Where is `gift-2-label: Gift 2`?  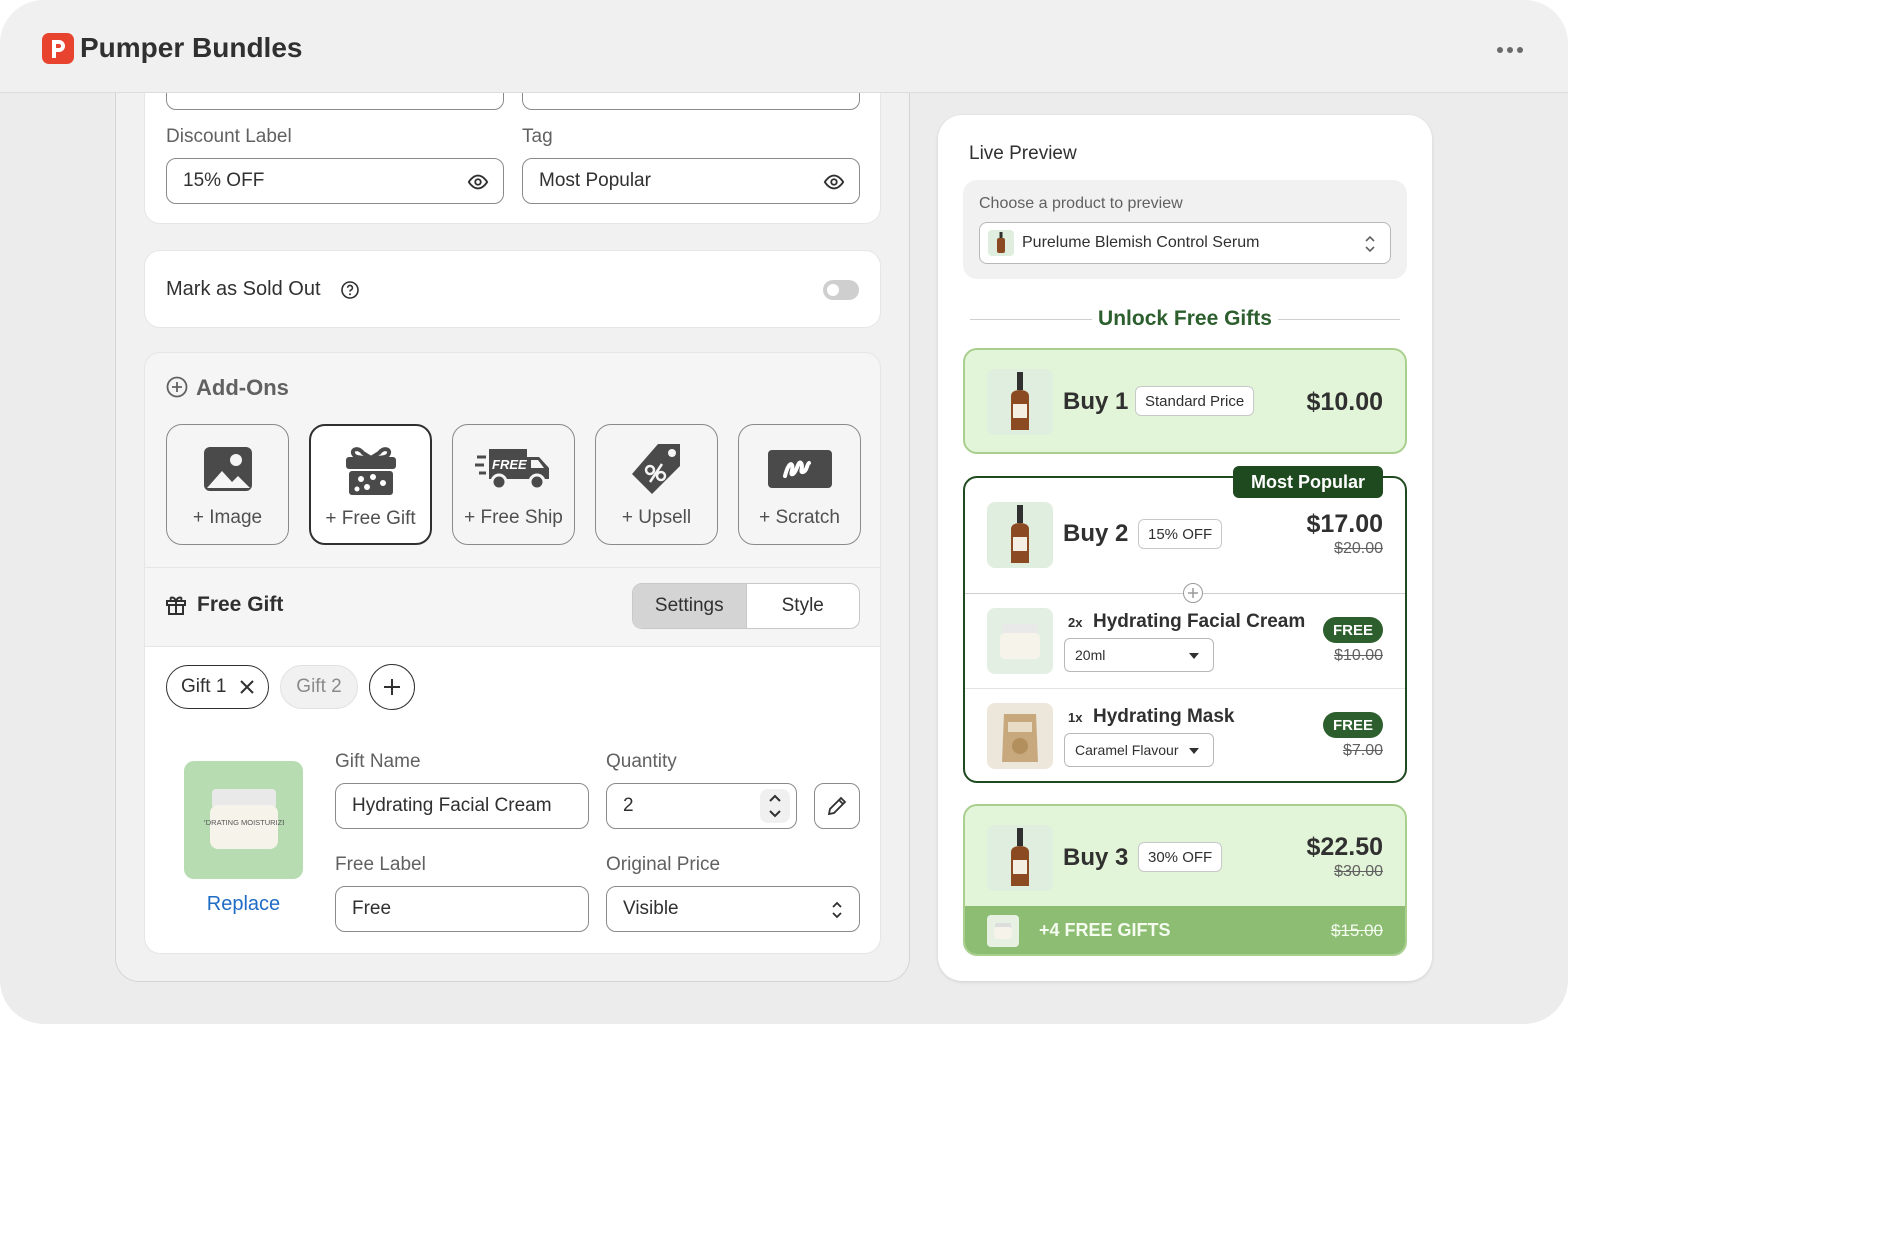
gift-2-label: Gift 2 is located at coordinates (319, 686).